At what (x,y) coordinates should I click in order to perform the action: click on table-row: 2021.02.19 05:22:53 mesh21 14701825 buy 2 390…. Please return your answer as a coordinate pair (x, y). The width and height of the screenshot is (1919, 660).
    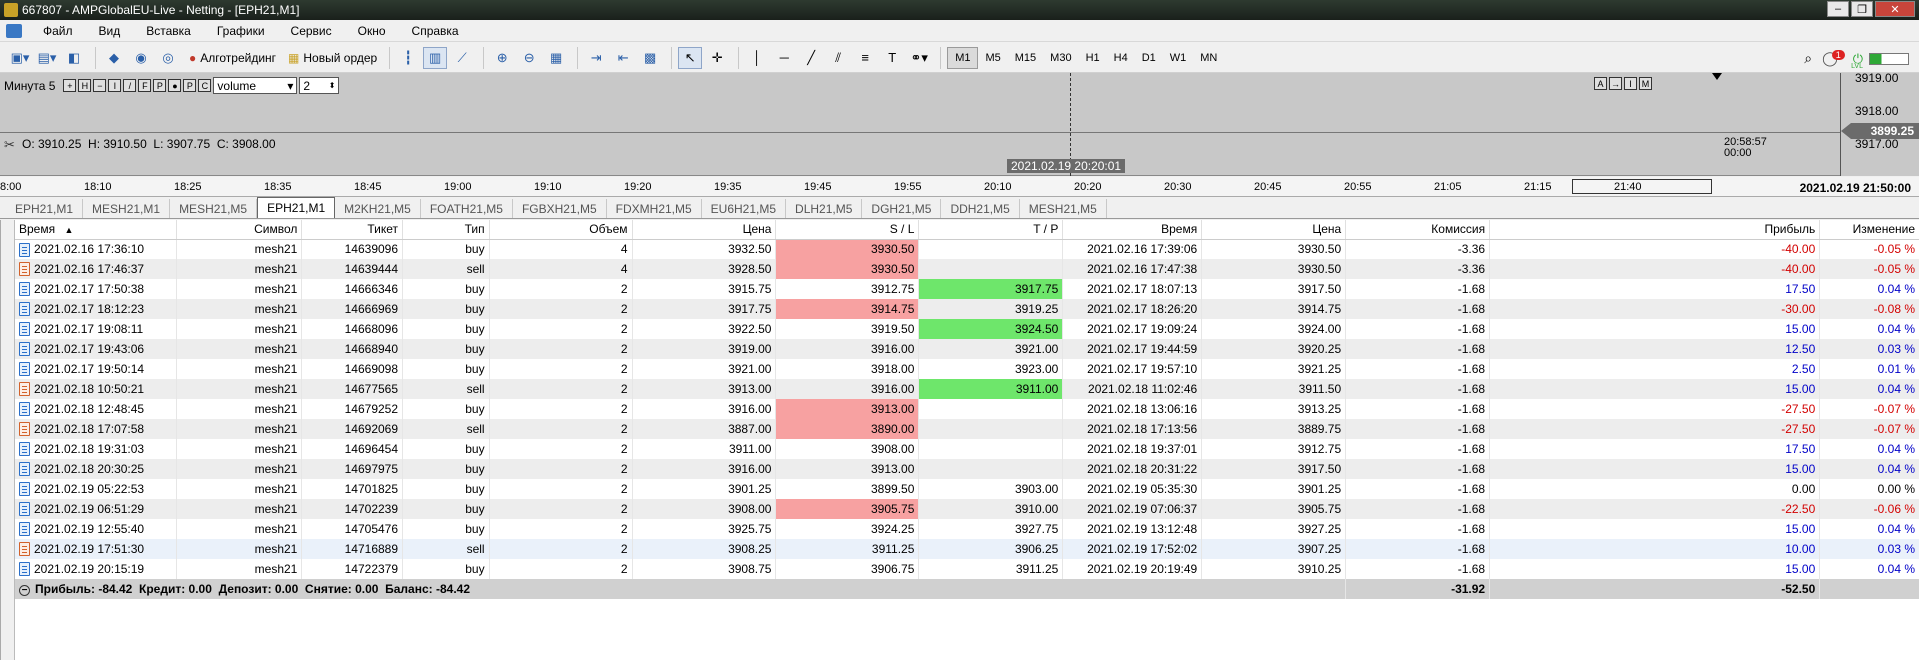
    Looking at the image, I should click on (967, 489).